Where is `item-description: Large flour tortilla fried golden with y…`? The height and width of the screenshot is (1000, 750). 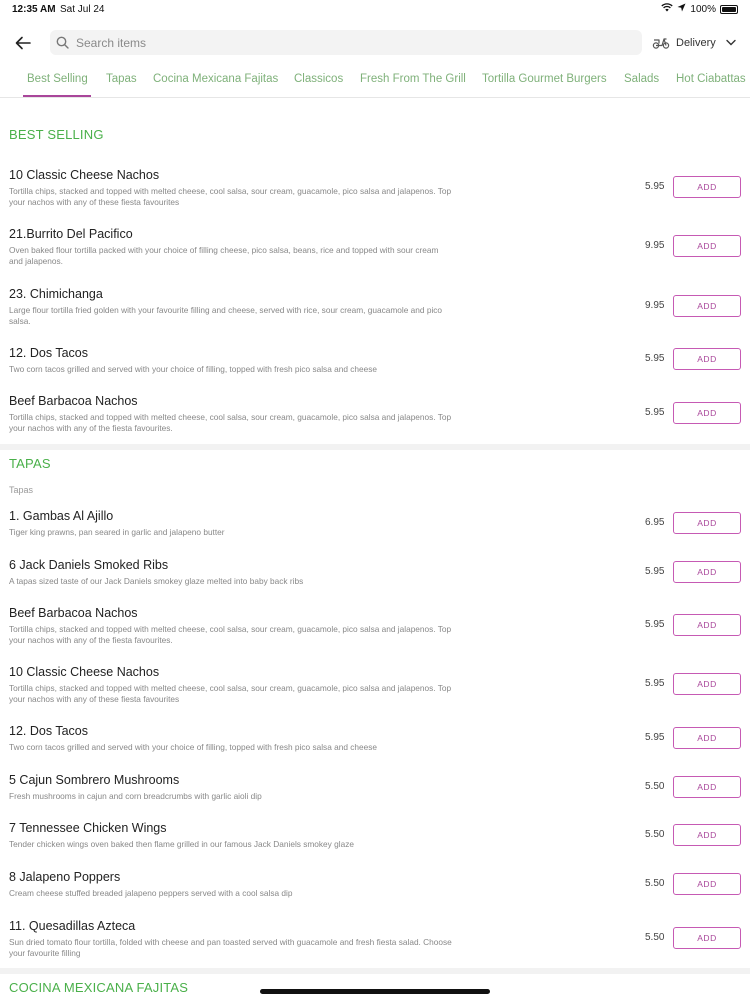
item-description: Large flour tortilla fried golden with y… is located at coordinates (226, 315).